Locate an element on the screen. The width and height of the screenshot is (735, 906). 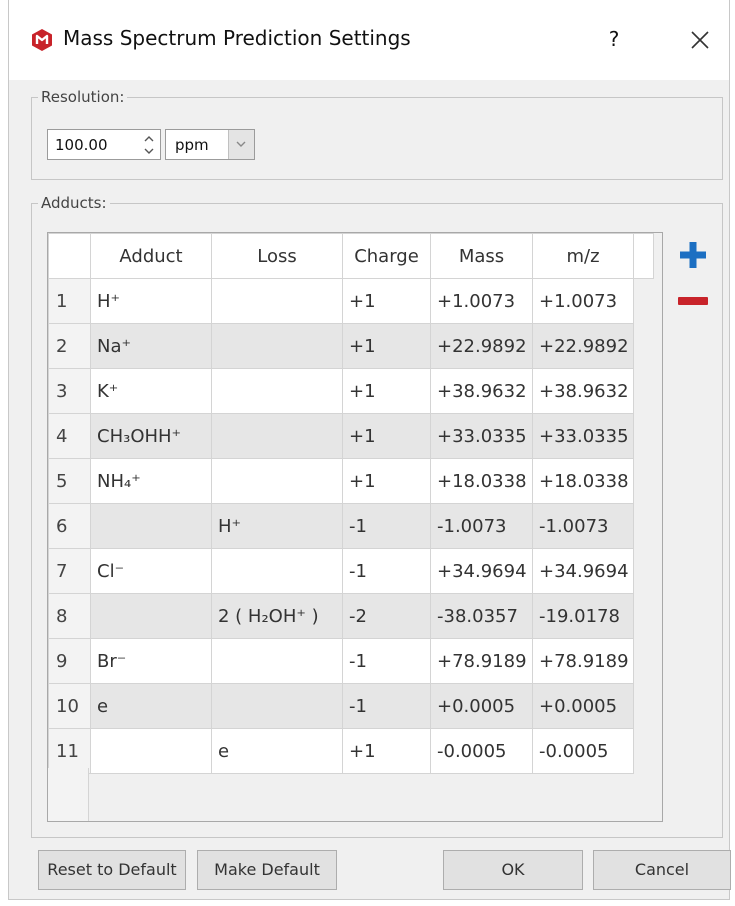
cell-mz: +1.0073 is located at coordinates (583, 301).